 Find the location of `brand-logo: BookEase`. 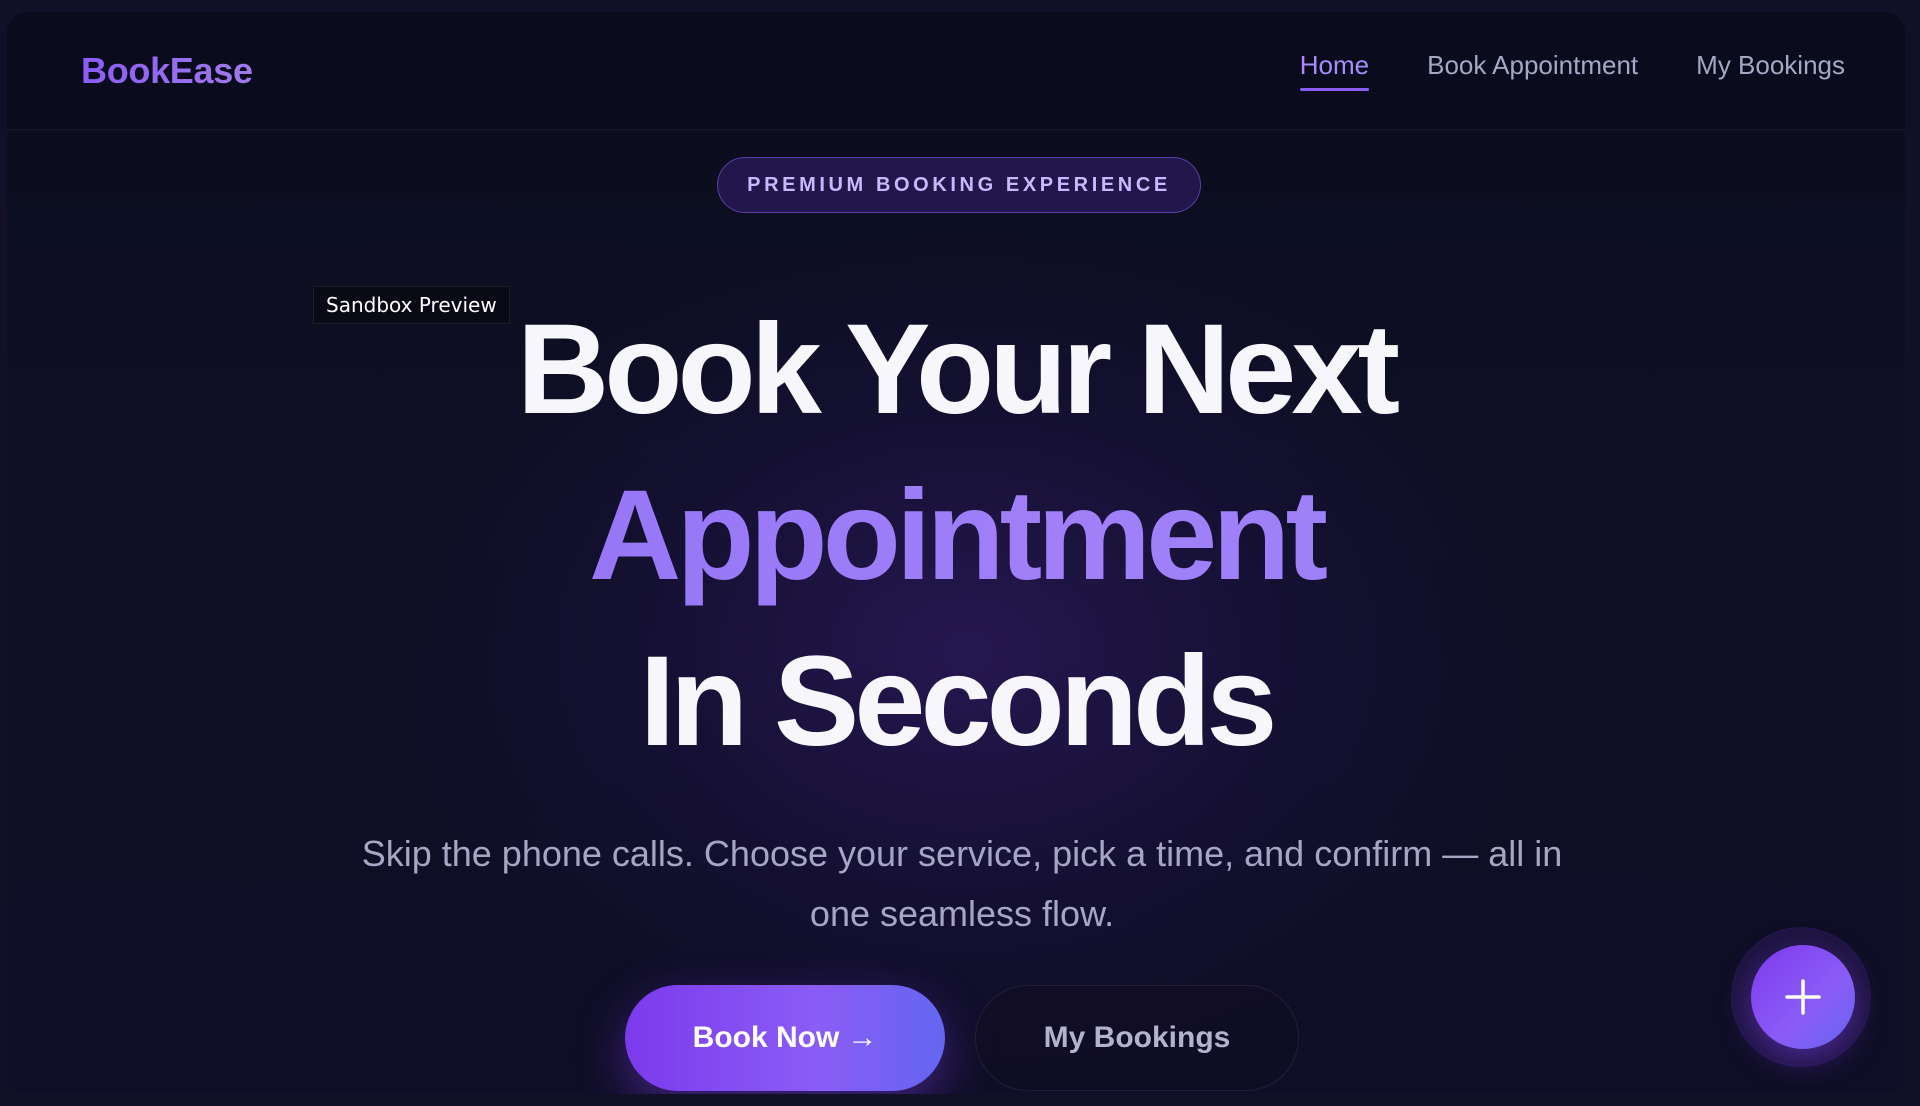

brand-logo: BookEase is located at coordinates (167, 71).